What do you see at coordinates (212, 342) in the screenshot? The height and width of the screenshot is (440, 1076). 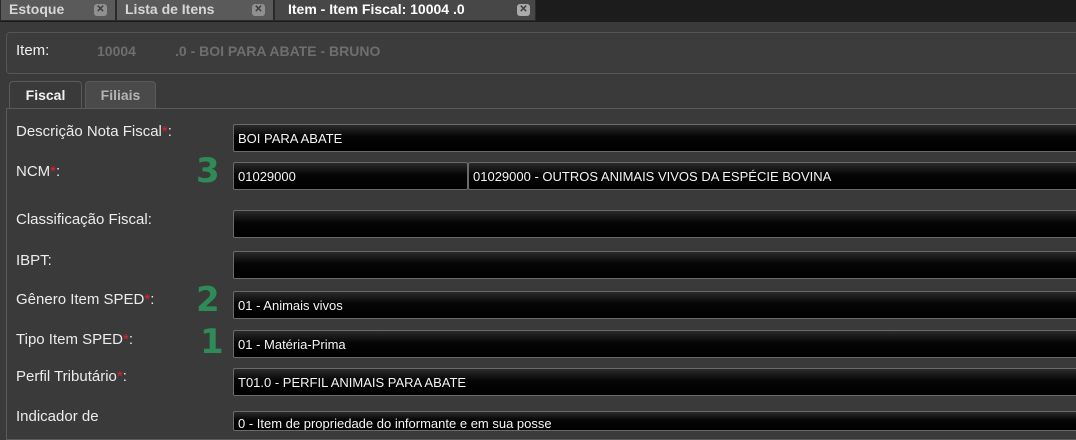 I see `annotation-1: 1` at bounding box center [212, 342].